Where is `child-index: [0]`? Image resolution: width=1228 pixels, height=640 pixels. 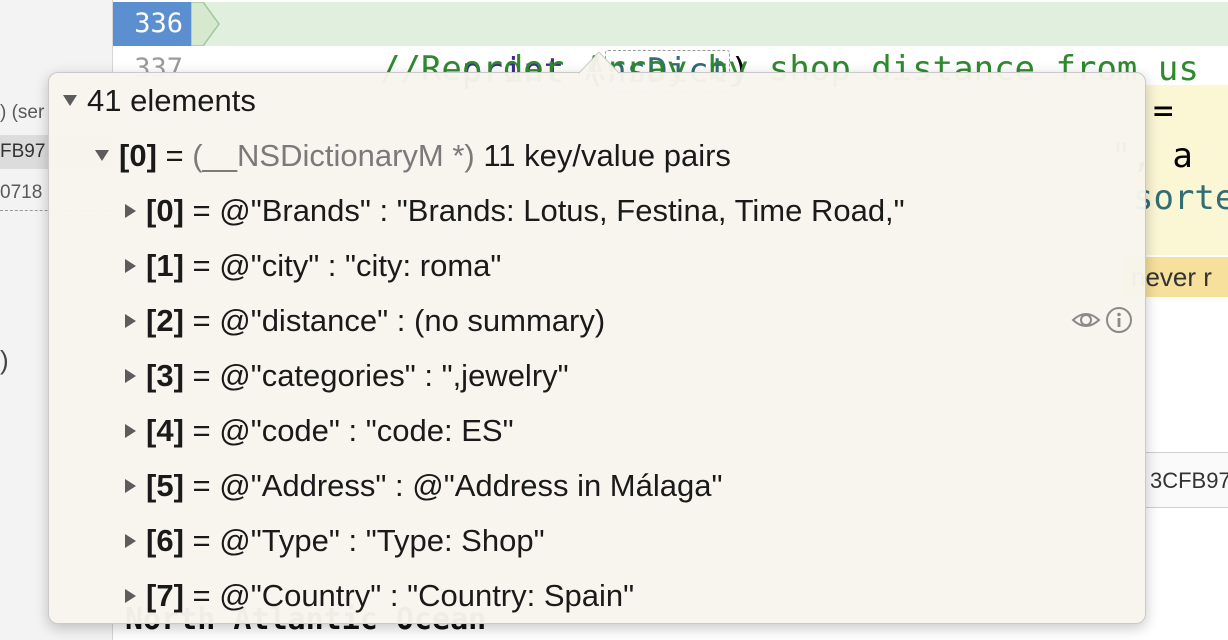
child-index: [0] is located at coordinates (165, 210).